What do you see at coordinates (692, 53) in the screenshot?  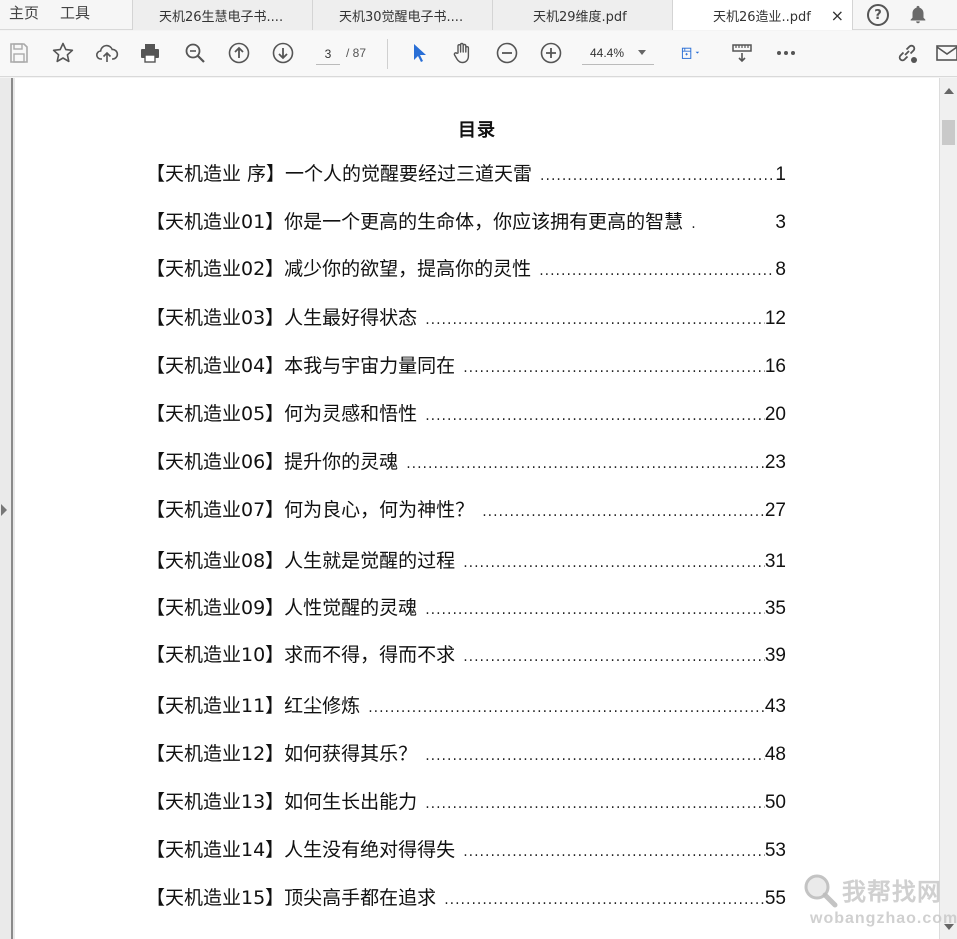 I see `fit-page-icon` at bounding box center [692, 53].